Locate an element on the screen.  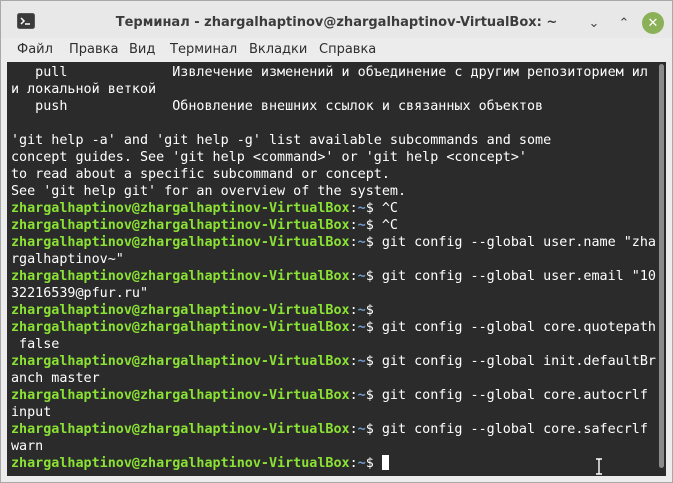
terminal-output-line: rgalhaptinov~" is located at coordinates (333, 259).